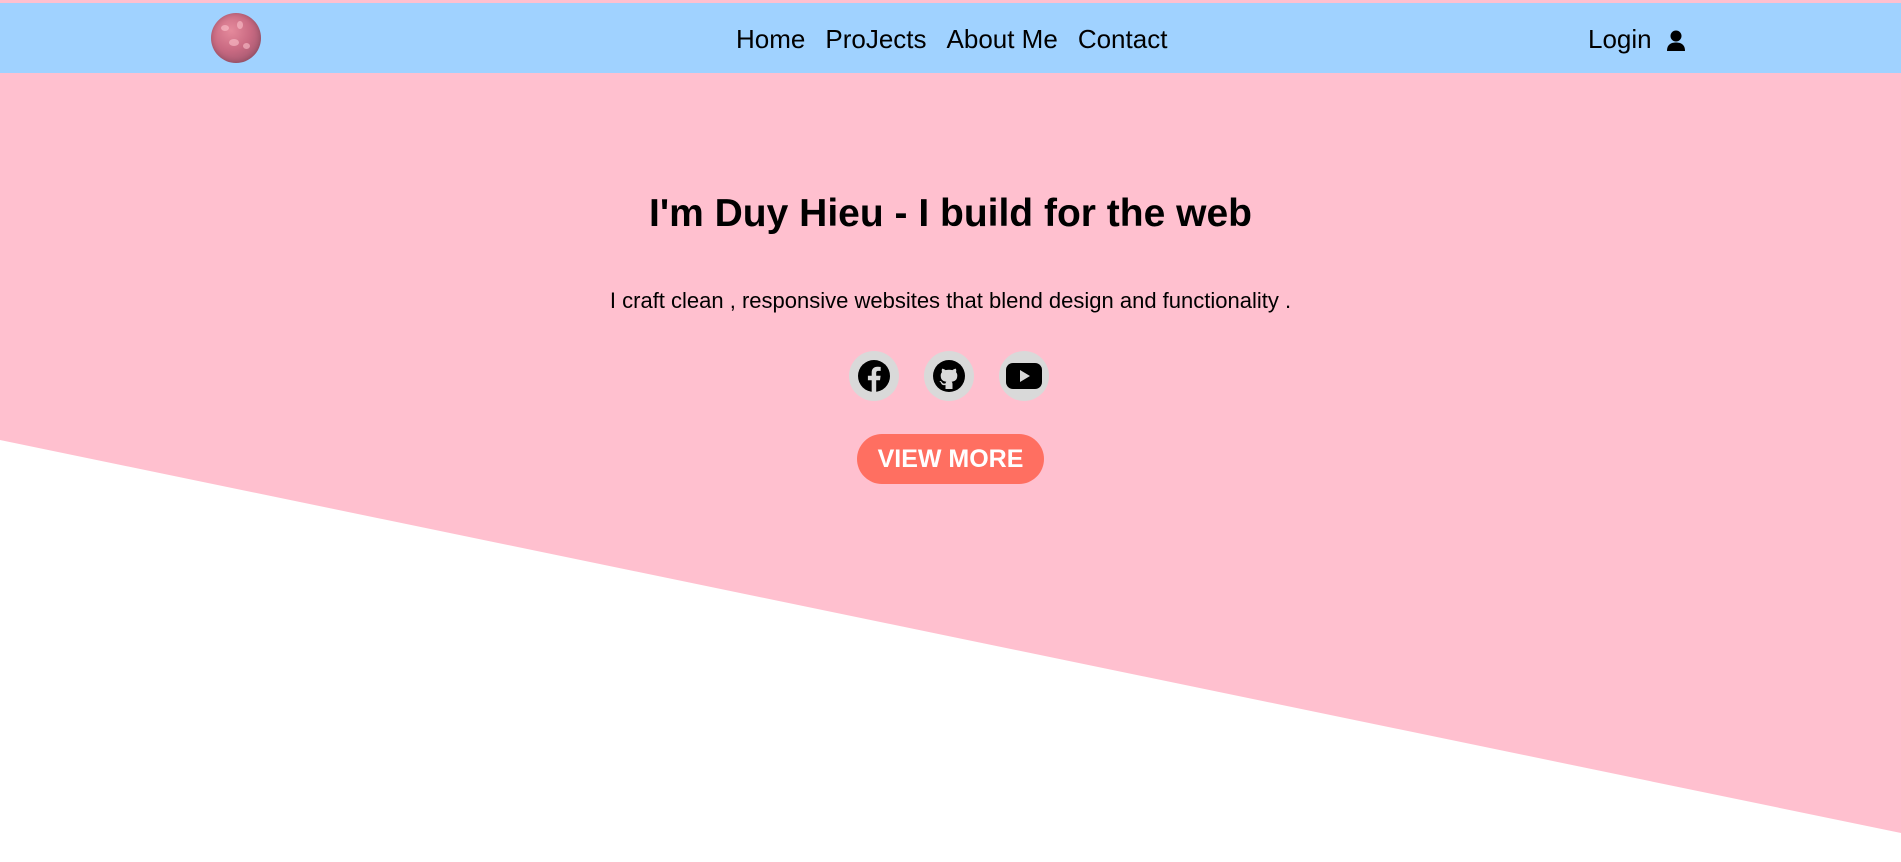 The height and width of the screenshot is (862, 1901). What do you see at coordinates (950, 213) in the screenshot?
I see `hero-title: I'm Duy Hieu - I build for the web` at bounding box center [950, 213].